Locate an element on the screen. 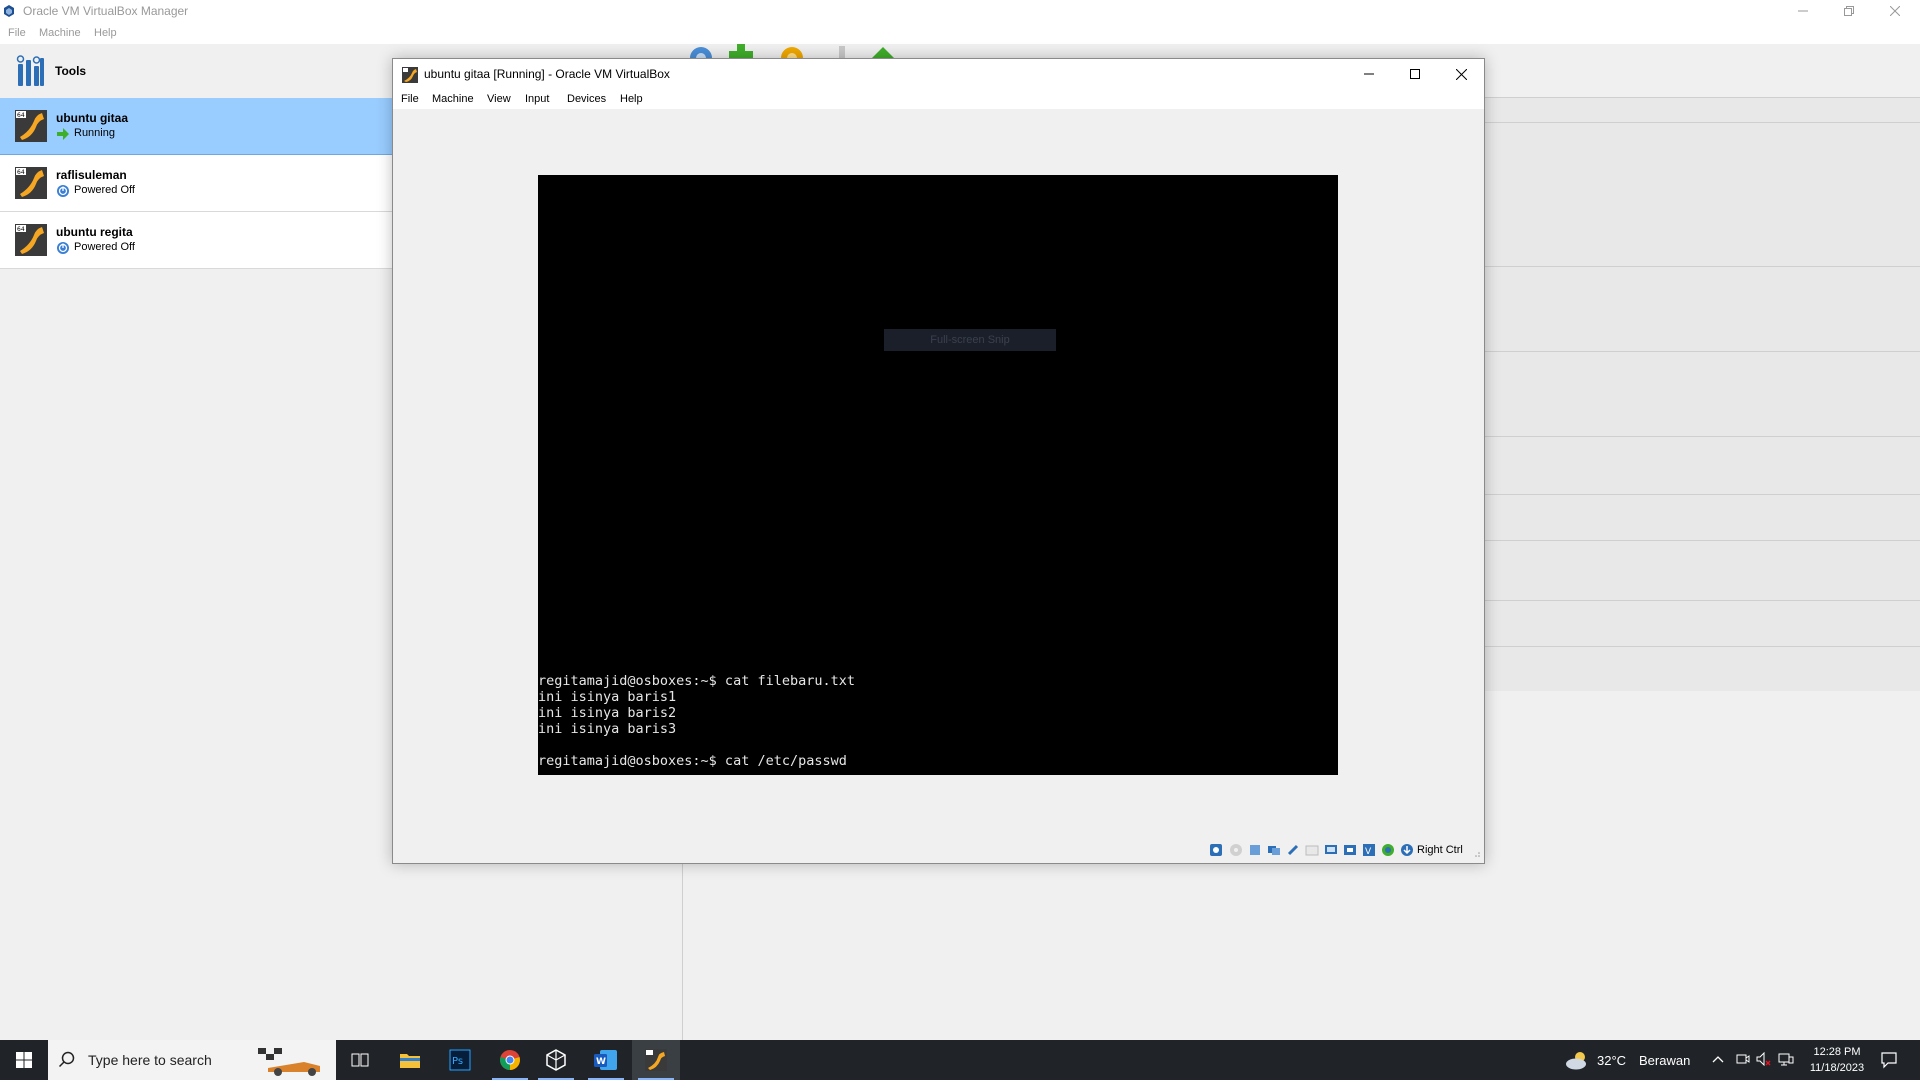  taskbar-word: W is located at coordinates (606, 1060).